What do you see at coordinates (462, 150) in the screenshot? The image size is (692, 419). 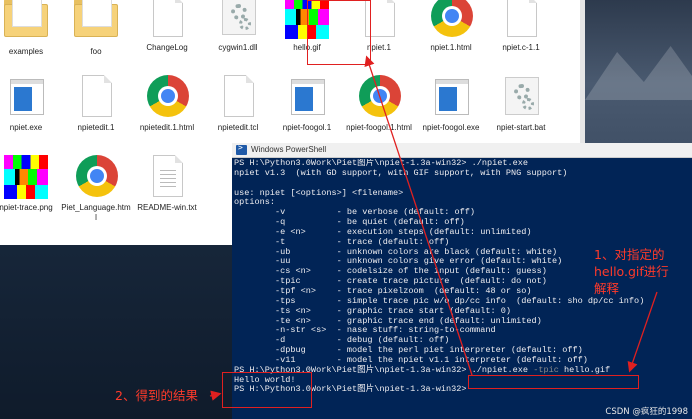 I see `powershell-title-bar: Windows PowerShell` at bounding box center [462, 150].